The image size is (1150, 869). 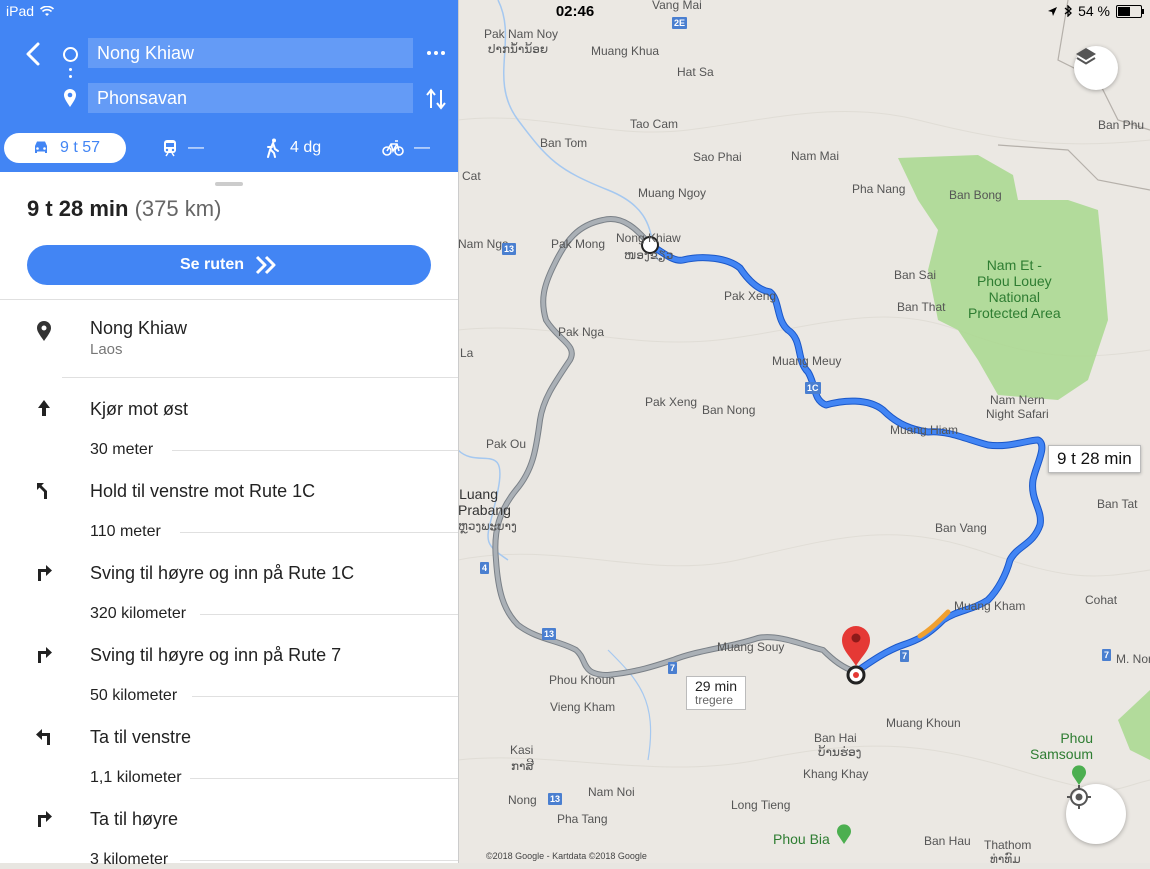 I want to click on view-route-button: Se ruten, so click(x=229, y=265).